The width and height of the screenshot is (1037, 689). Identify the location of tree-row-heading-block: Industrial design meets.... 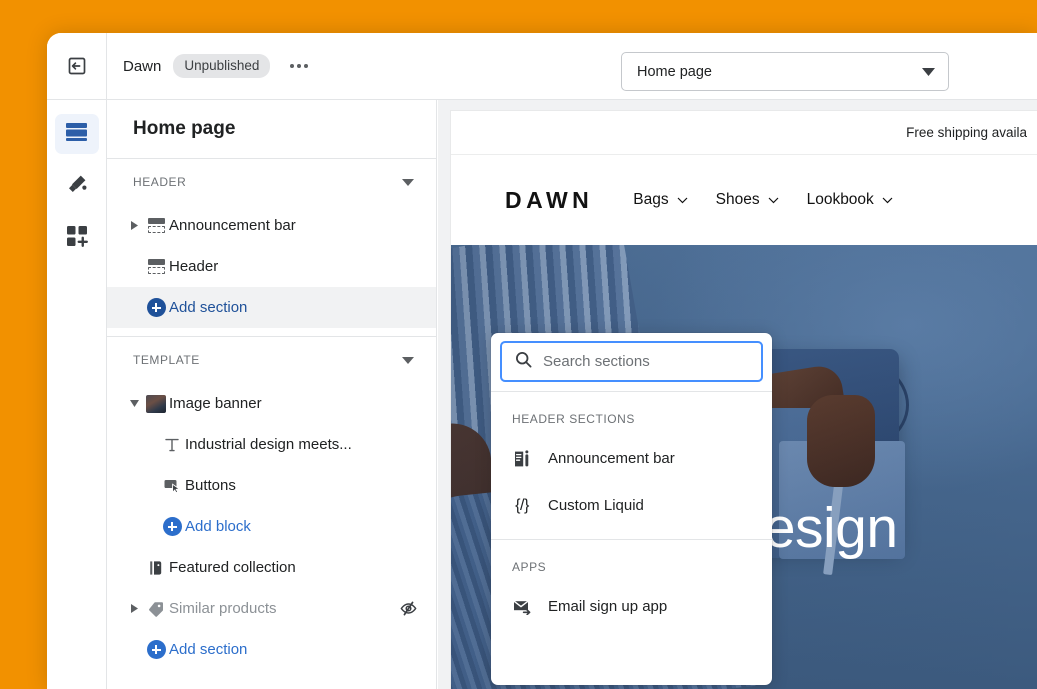
(271, 444).